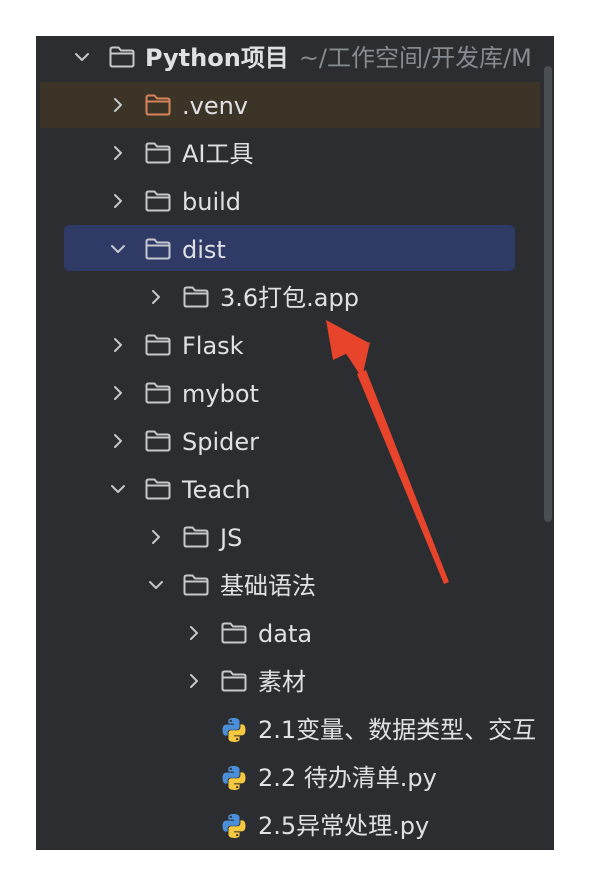  I want to click on tree-item-label: mybot, so click(220, 394).